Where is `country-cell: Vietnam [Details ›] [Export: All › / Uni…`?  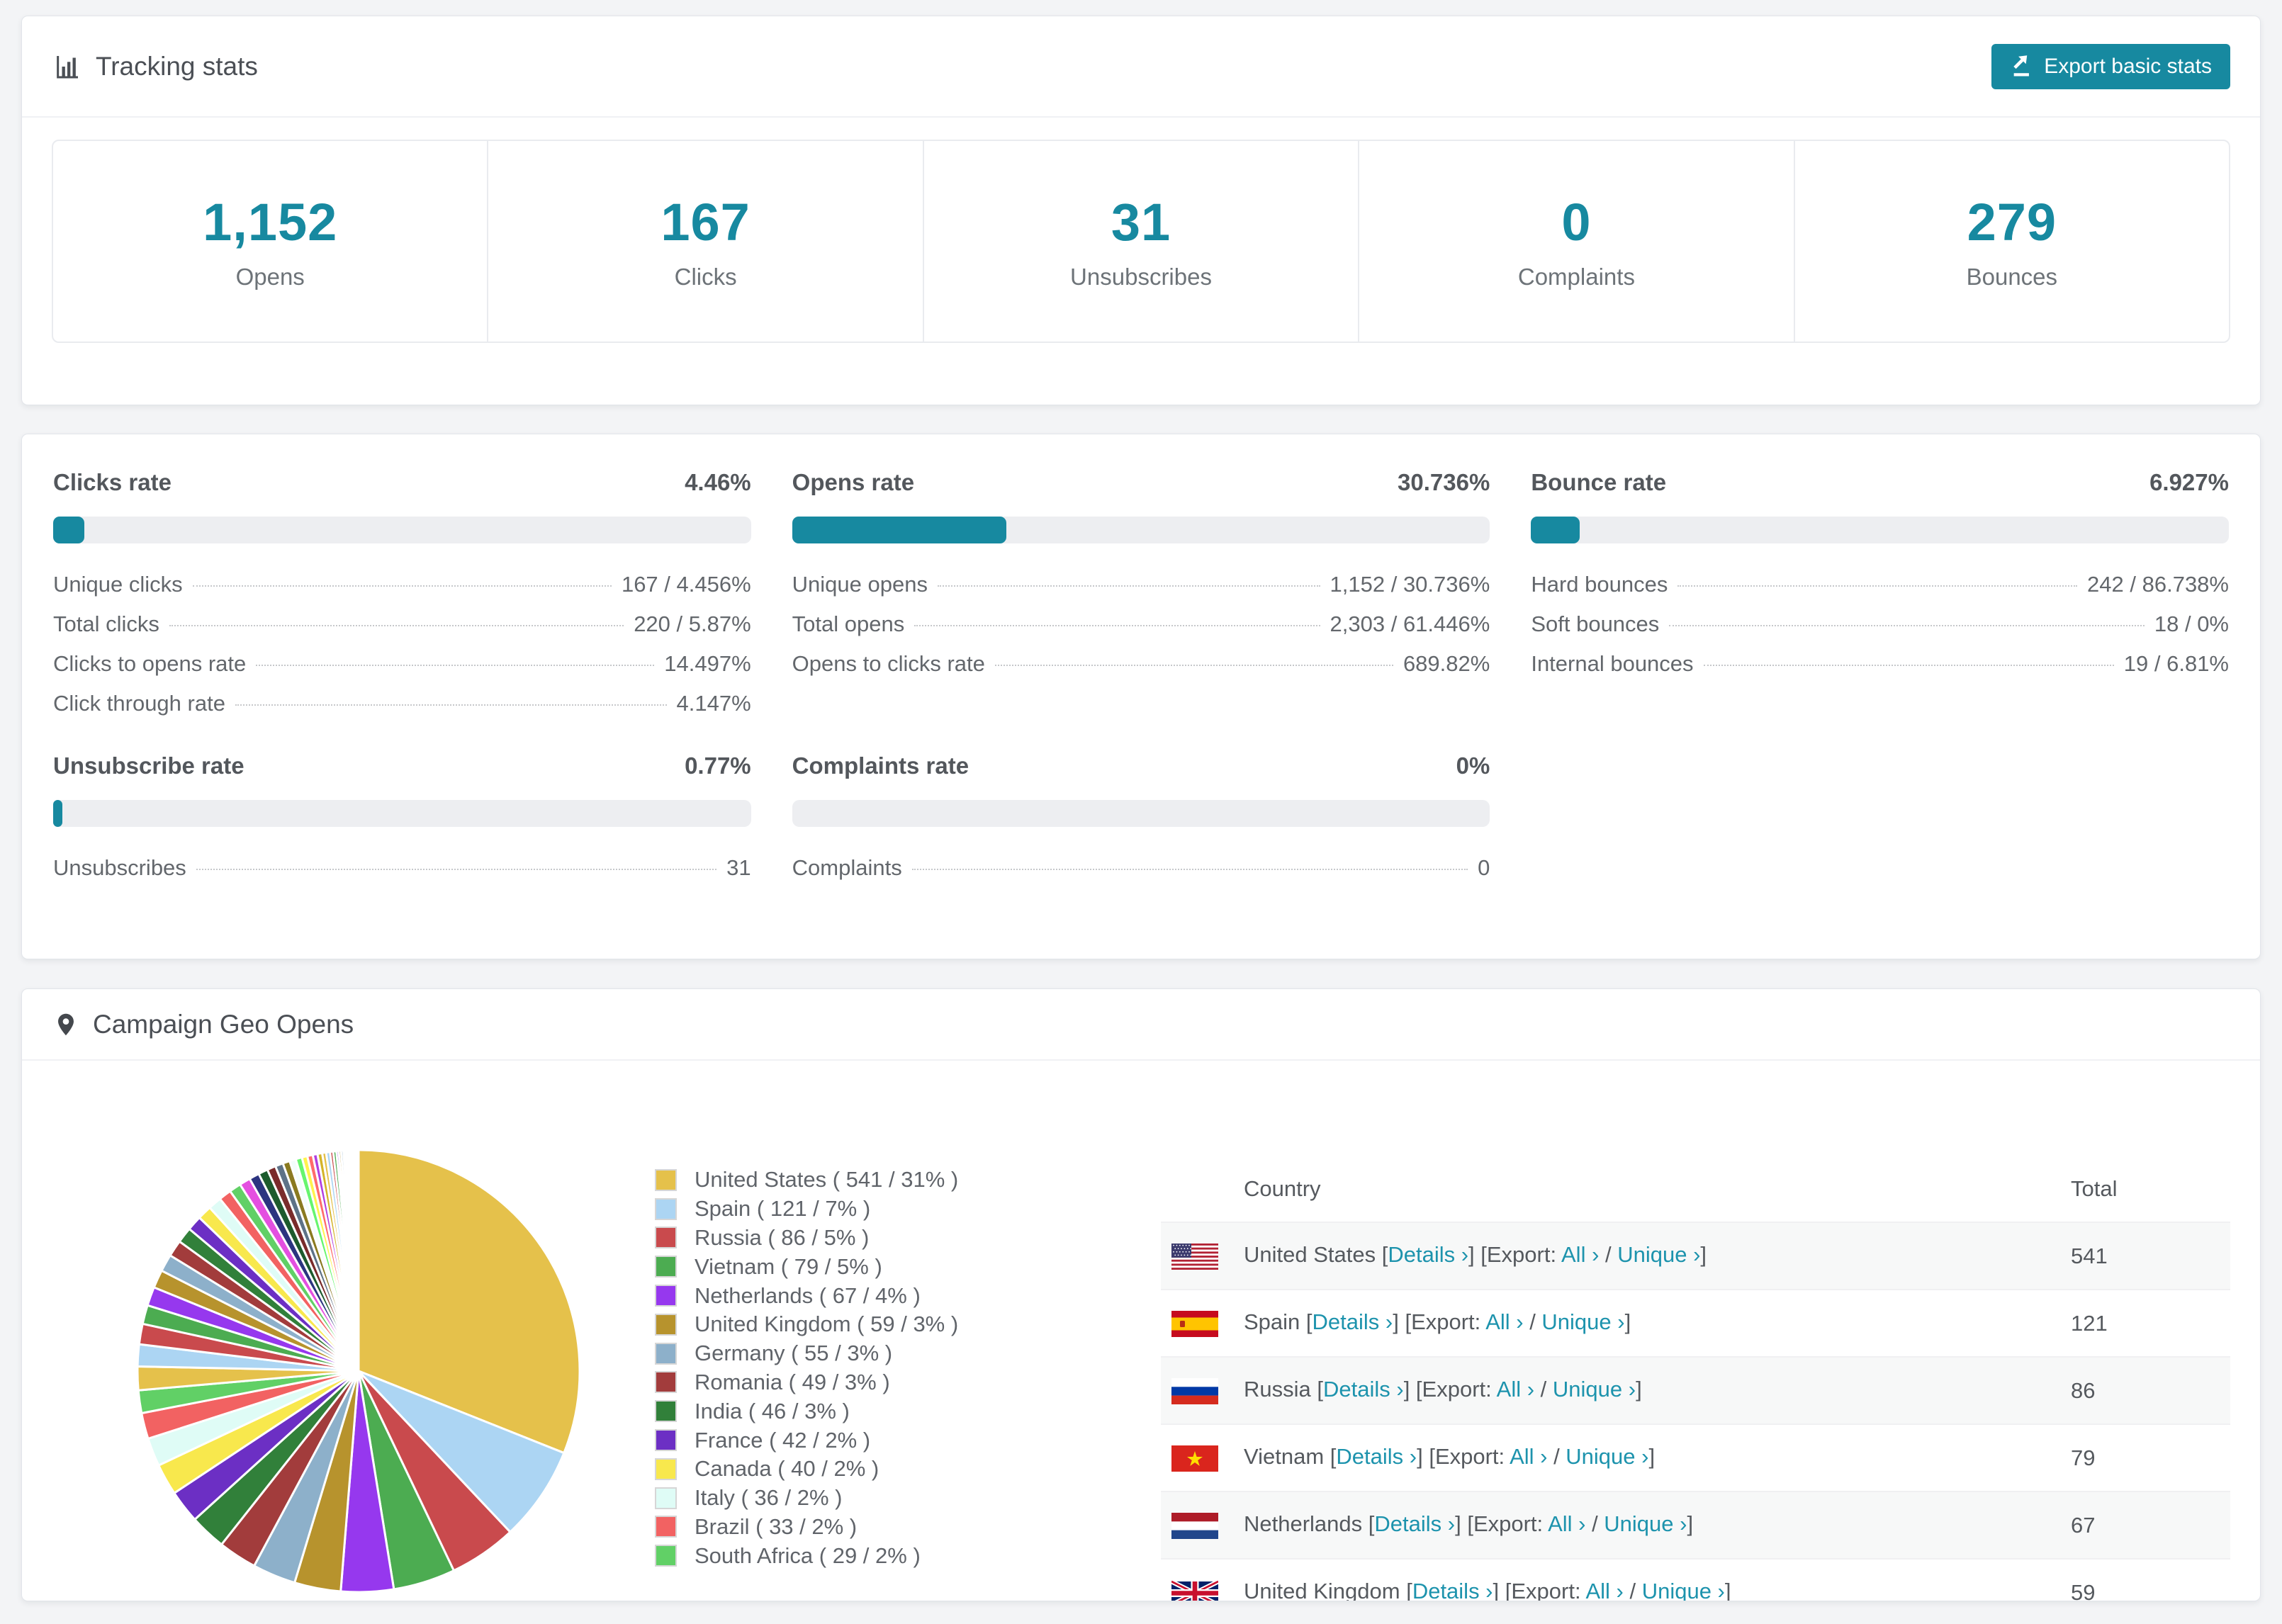 country-cell: Vietnam [Details ›] [Export: All › / Uni… is located at coordinates (1616, 1458).